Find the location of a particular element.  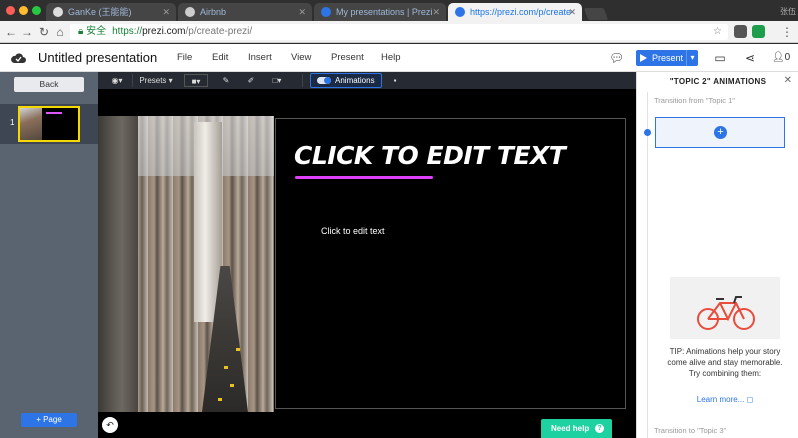

forward-arrow-icon: → is located at coordinates (27, 32).